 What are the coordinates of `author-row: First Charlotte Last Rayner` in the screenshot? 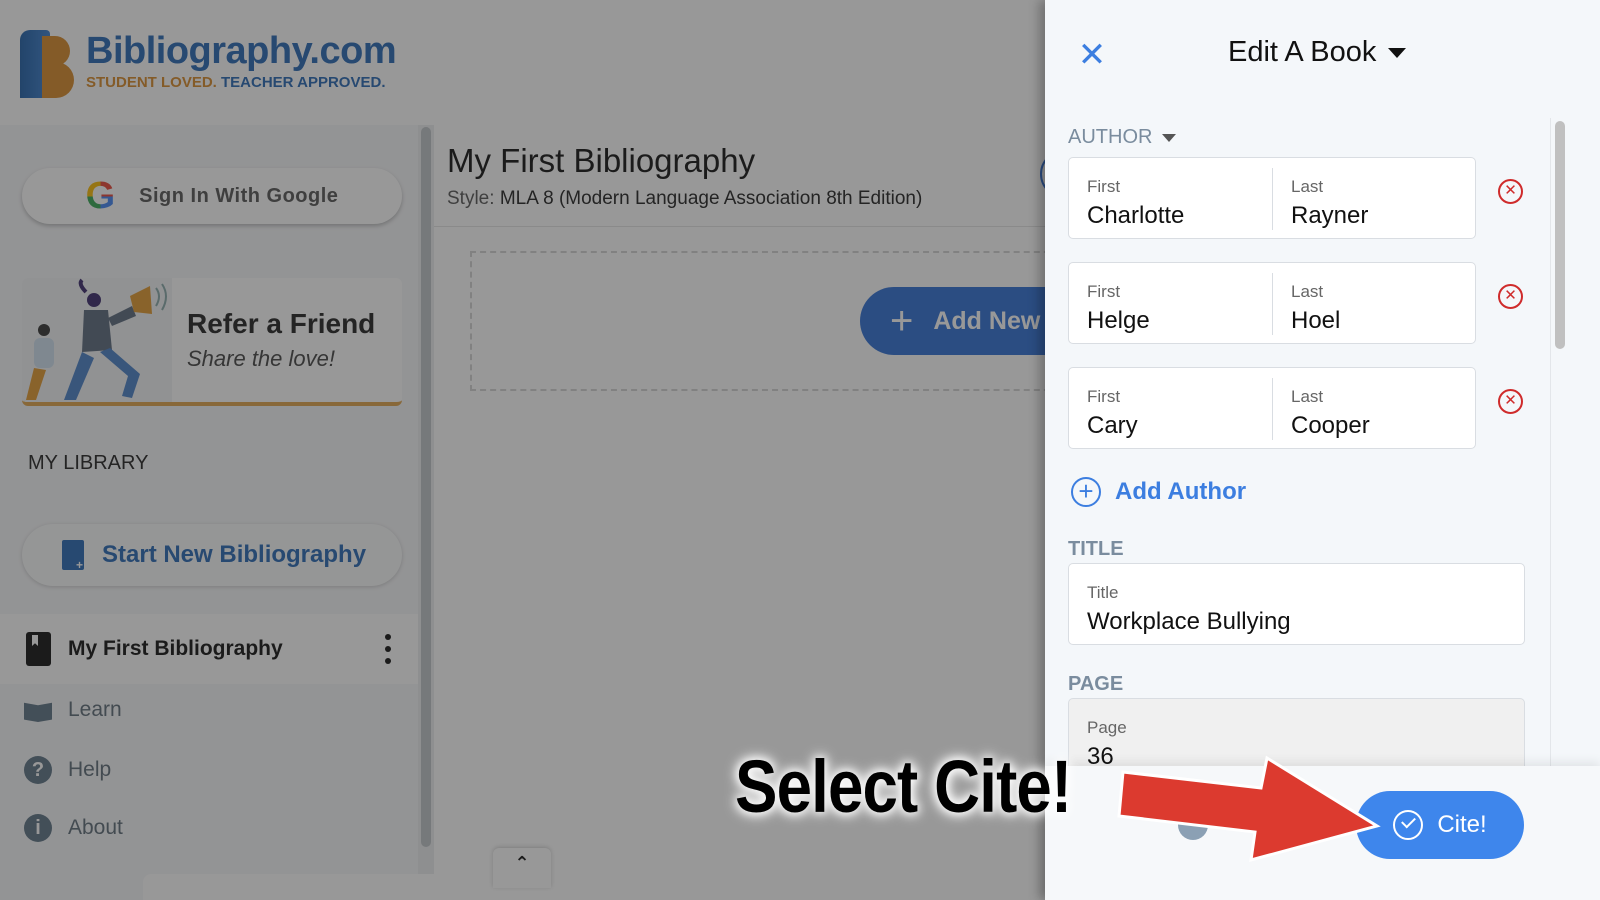 It's located at (1272, 198).